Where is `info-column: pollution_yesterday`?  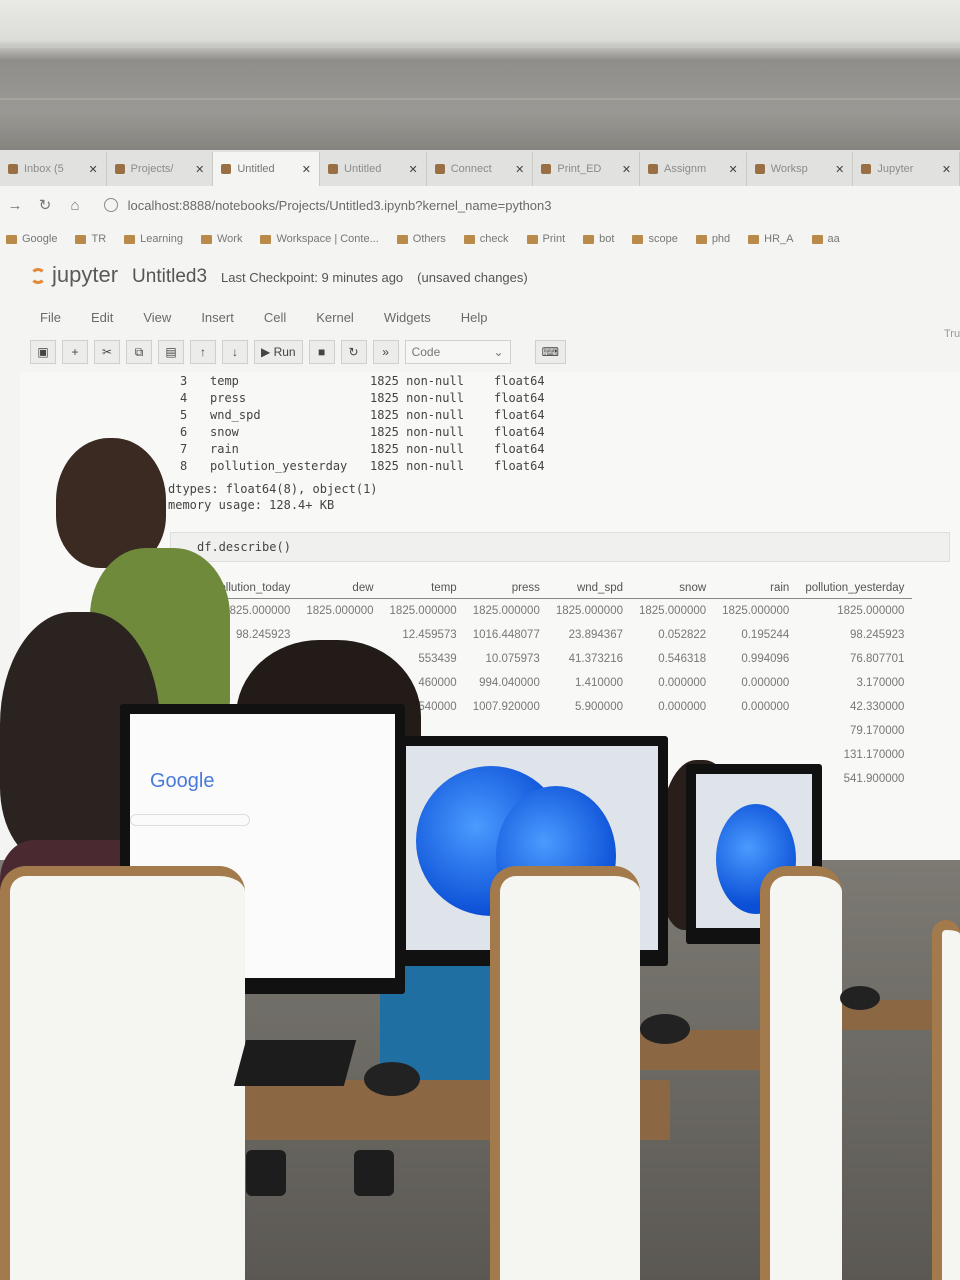
info-column: pollution_yesterday is located at coordinates (279, 466).